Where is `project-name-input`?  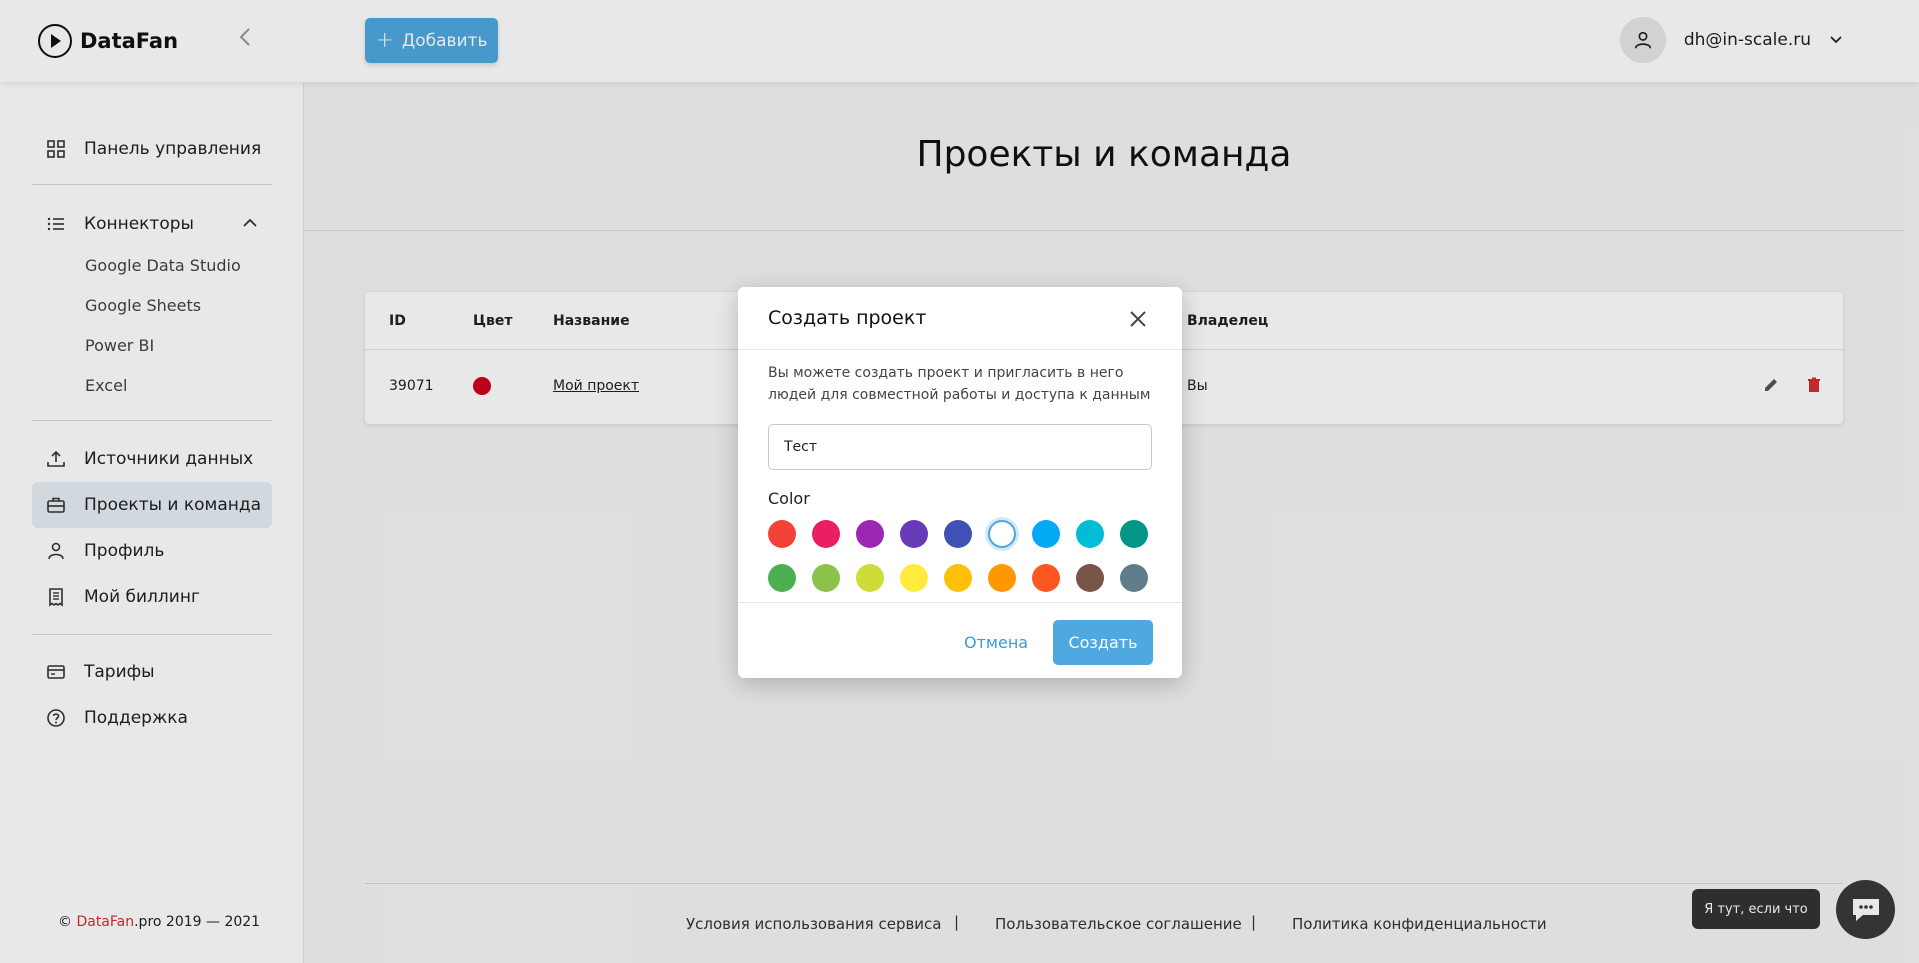
project-name-input is located at coordinates (960, 447).